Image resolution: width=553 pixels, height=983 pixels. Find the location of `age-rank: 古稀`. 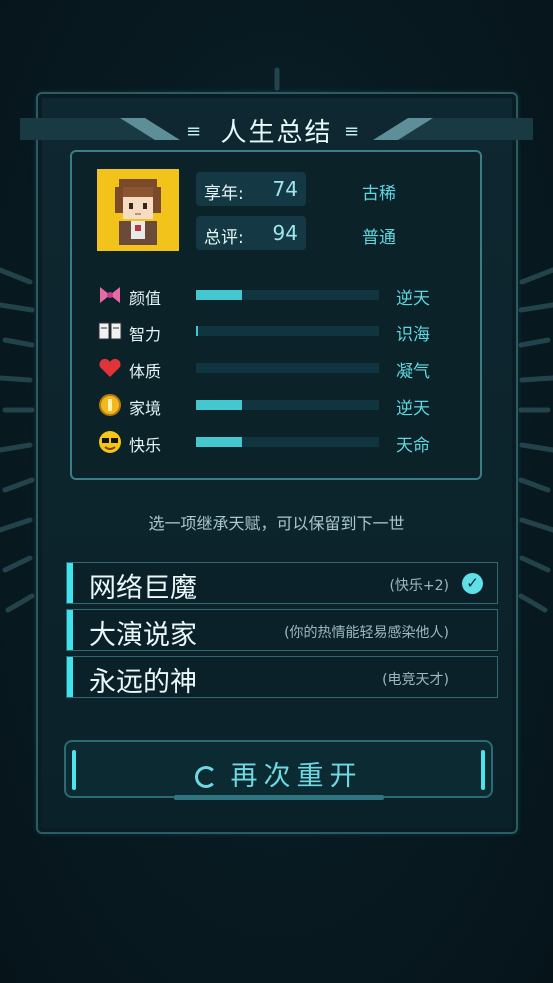

age-rank: 古稀 is located at coordinates (379, 194).